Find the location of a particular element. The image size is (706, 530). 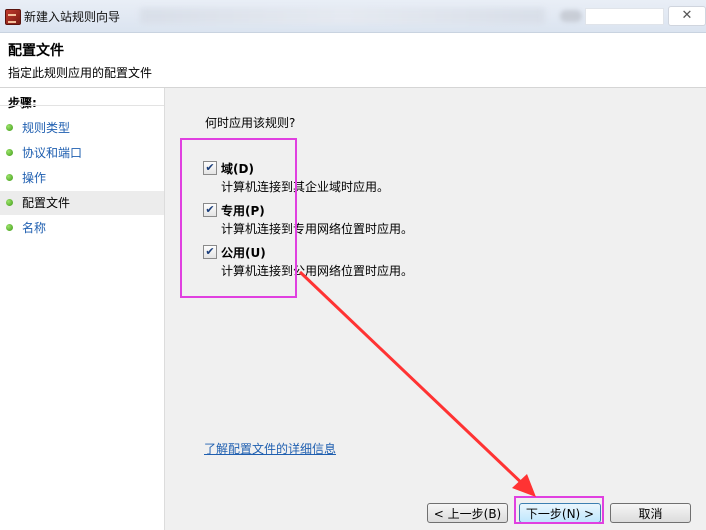

blurred-icon is located at coordinates (571, 16).